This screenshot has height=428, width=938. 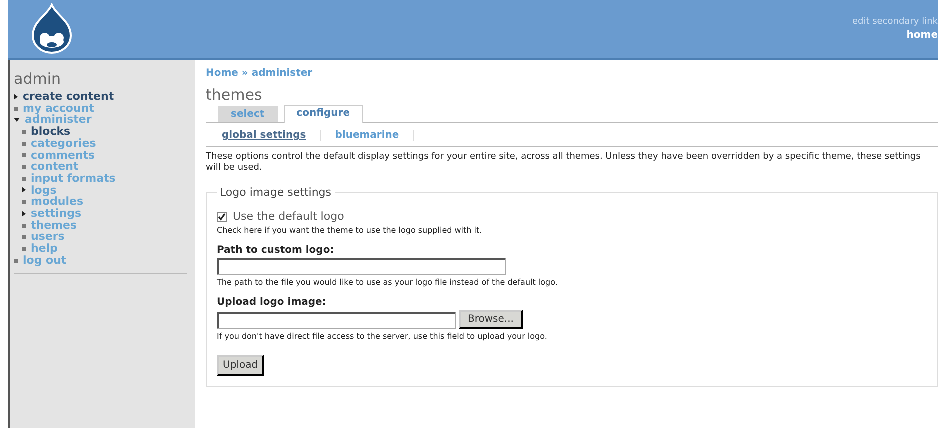 I want to click on page-title: themes, so click(x=235, y=95).